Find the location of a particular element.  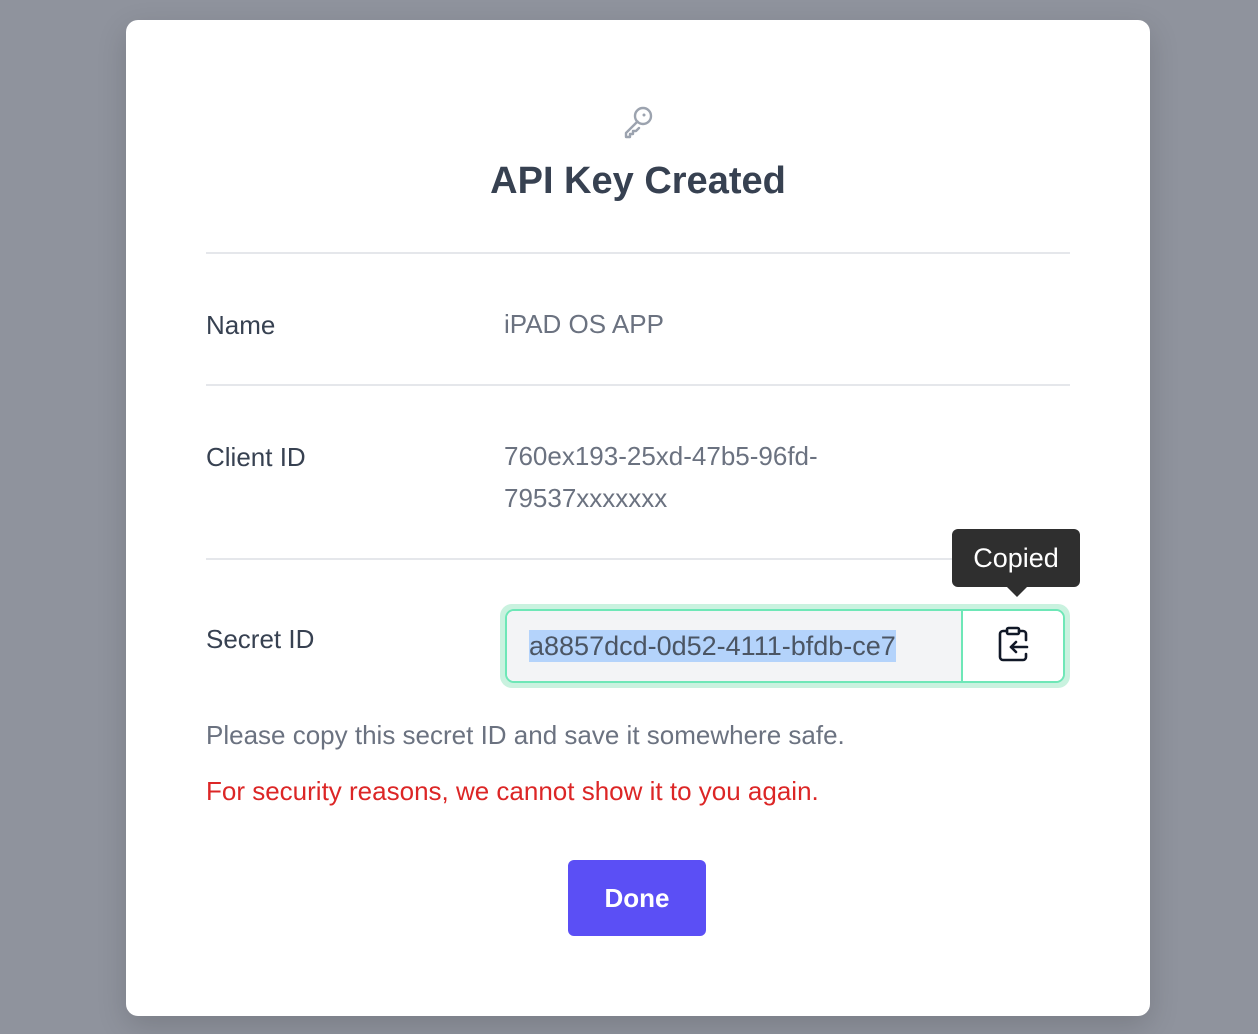

secret-id-field-wrapper: a8857dcd-0d52-4111-bfdb-ce7 is located at coordinates (785, 646).